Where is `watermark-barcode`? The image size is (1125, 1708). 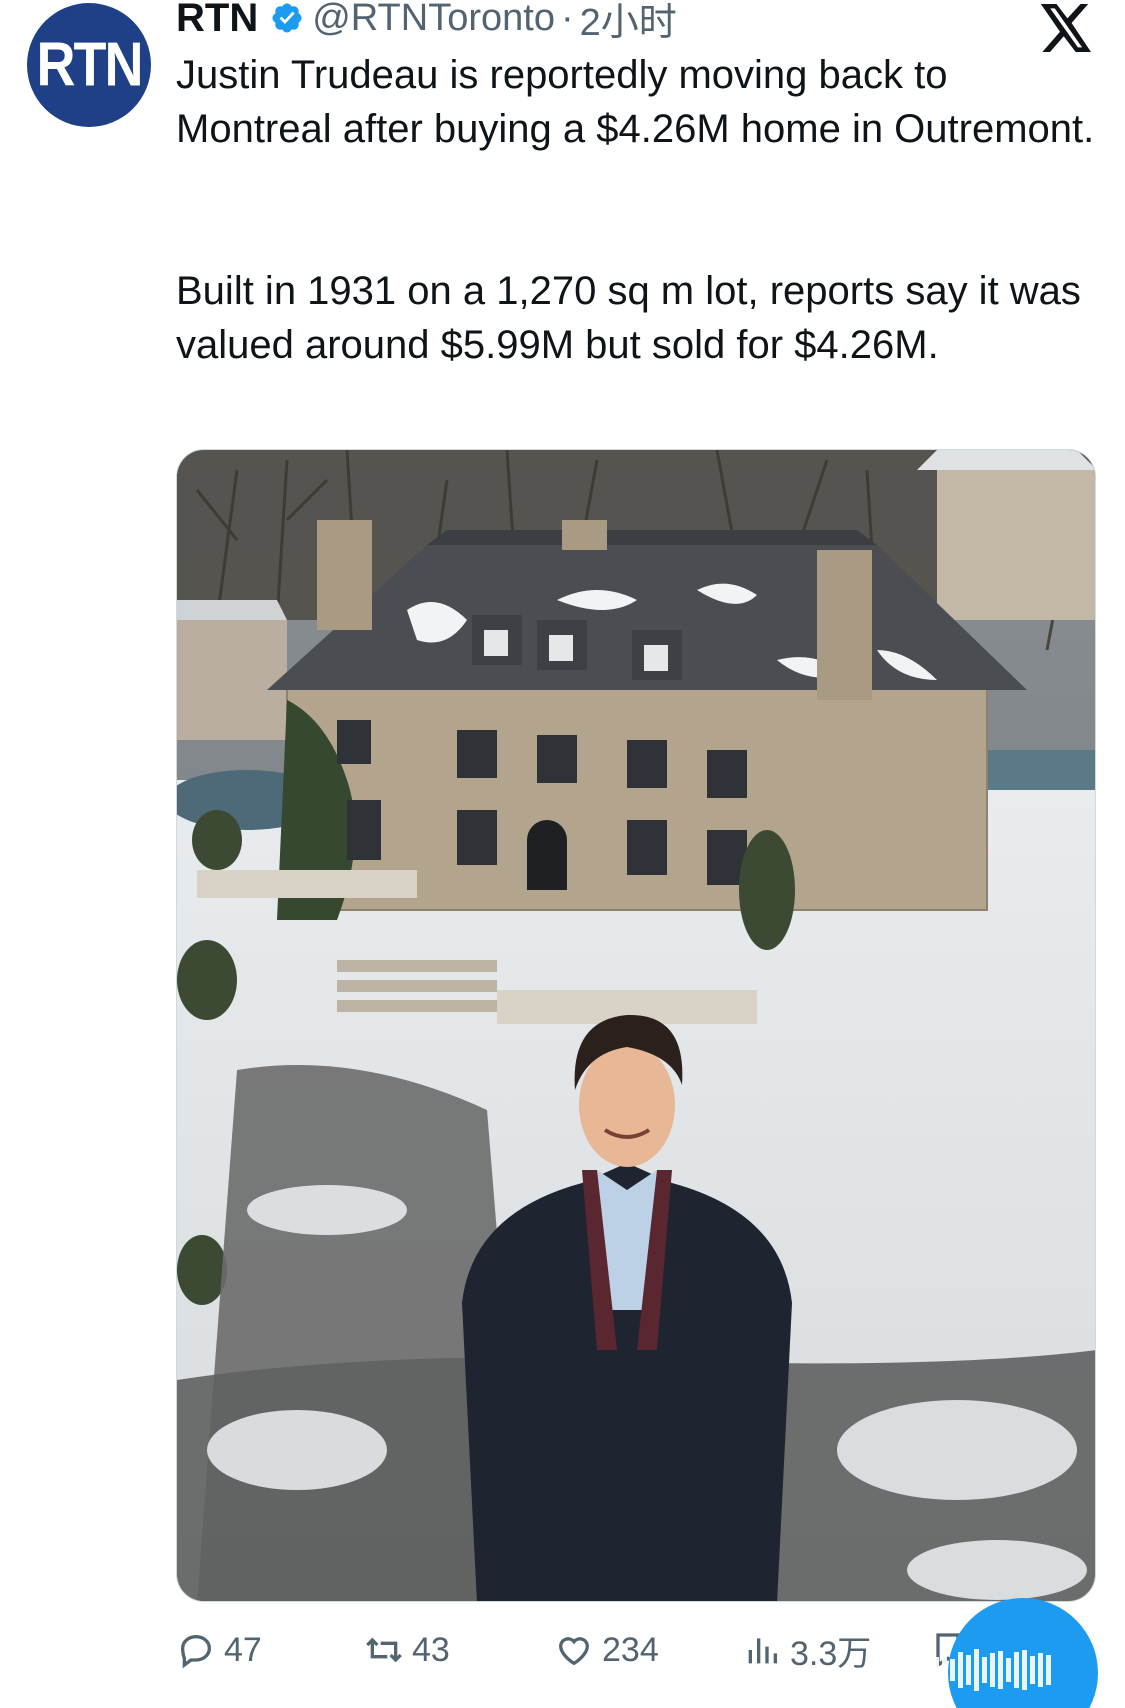
watermark-barcode is located at coordinates (984, 1670).